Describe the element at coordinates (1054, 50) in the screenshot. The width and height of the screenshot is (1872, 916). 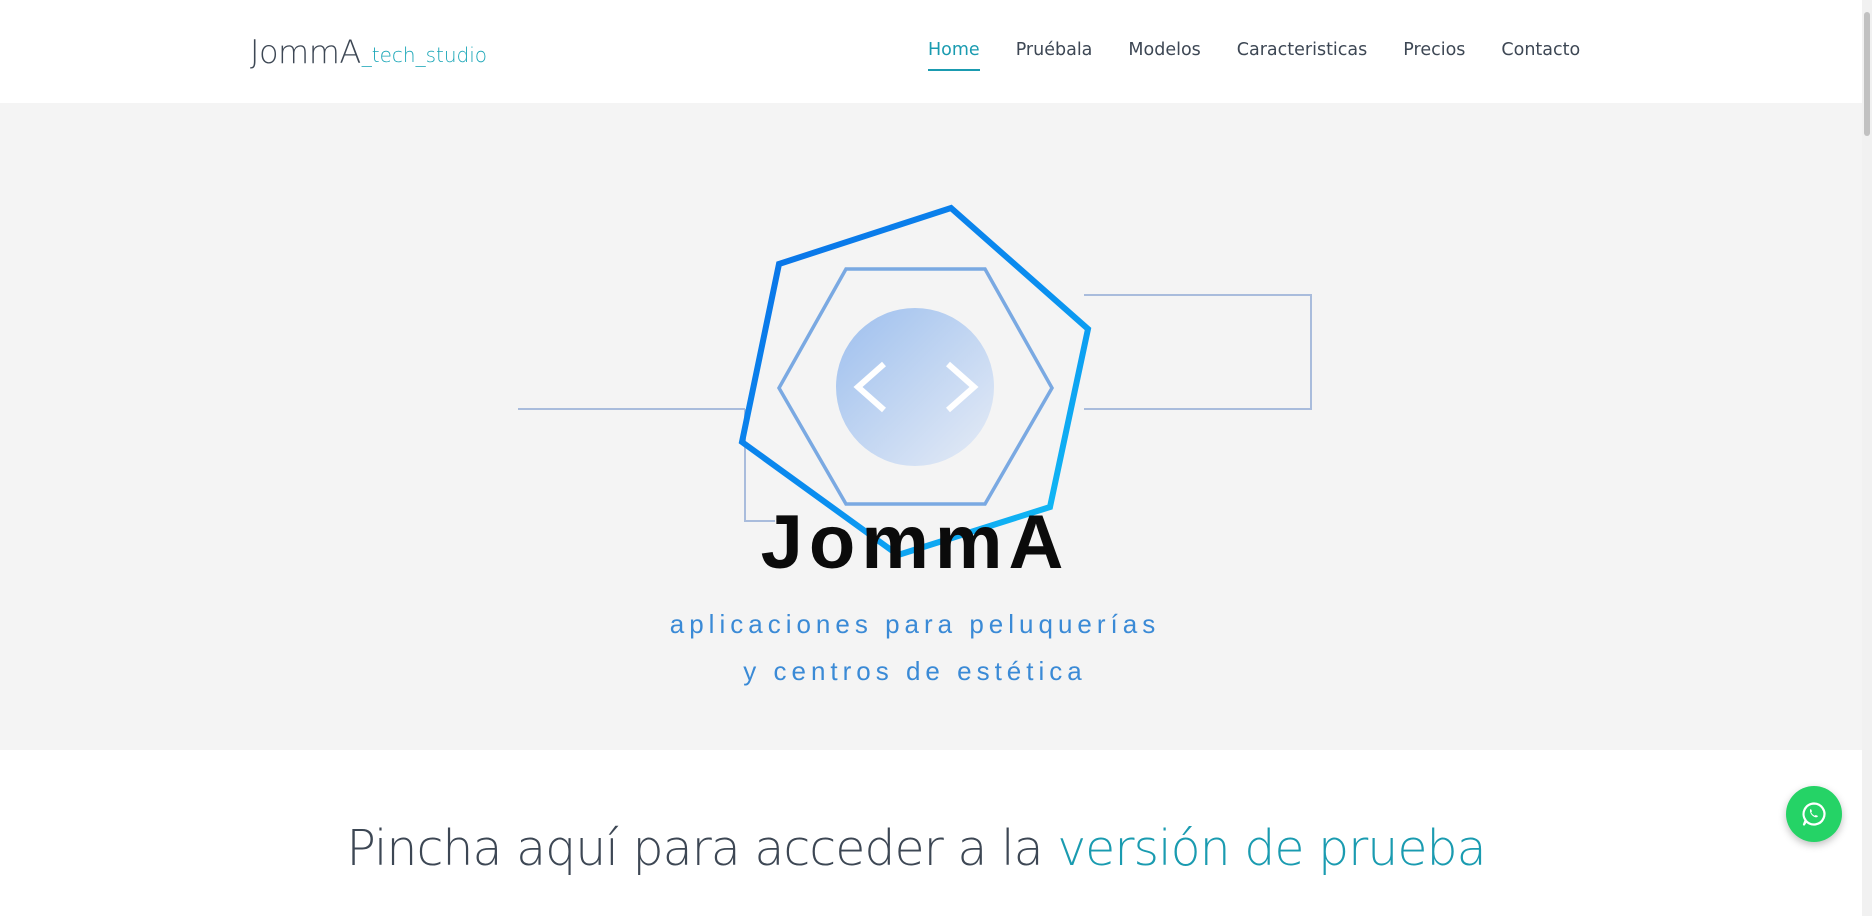
I see `nav-item-pruebala: Pruébala` at that location.